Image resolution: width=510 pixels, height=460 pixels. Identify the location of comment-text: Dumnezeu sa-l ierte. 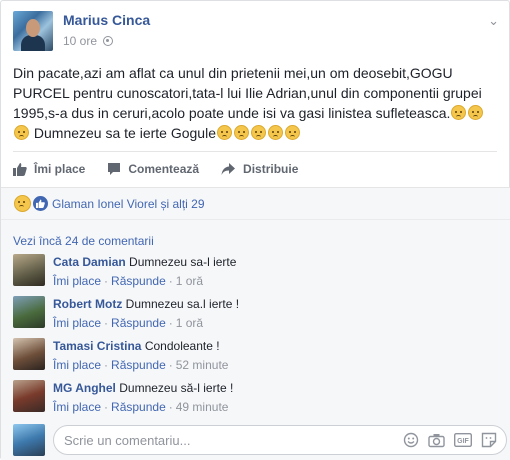
(183, 262).